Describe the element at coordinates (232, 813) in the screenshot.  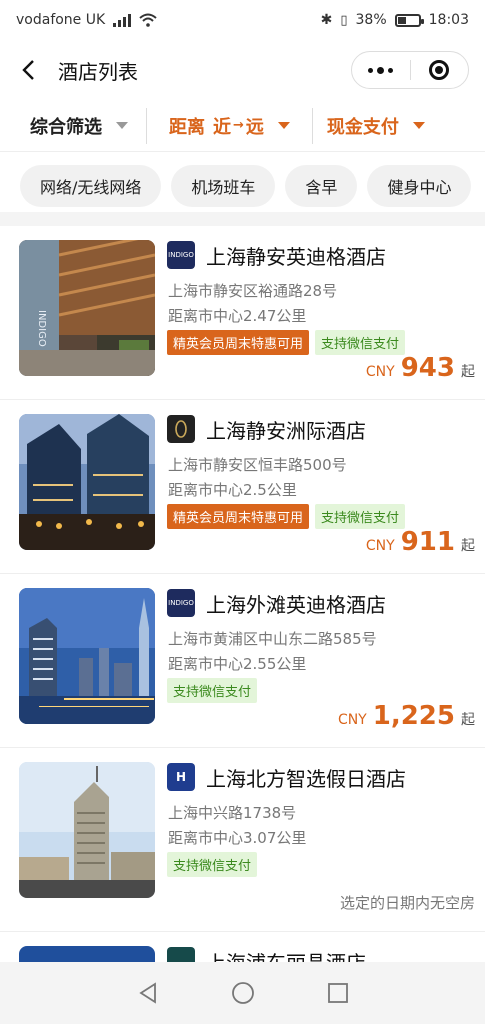
I see `hotel-address: 上海中兴路1738号` at that location.